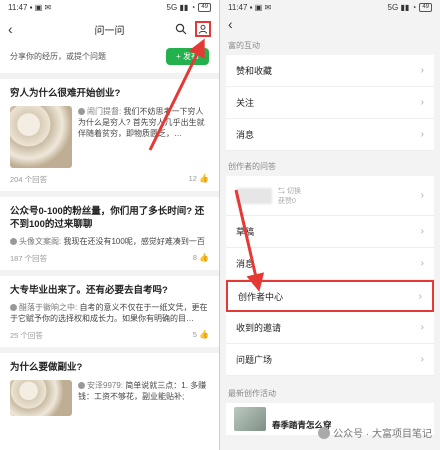 The image size is (440, 450). Describe the element at coordinates (324, 432) in the screenshot. I see `wechat-official-account-icon` at that location.